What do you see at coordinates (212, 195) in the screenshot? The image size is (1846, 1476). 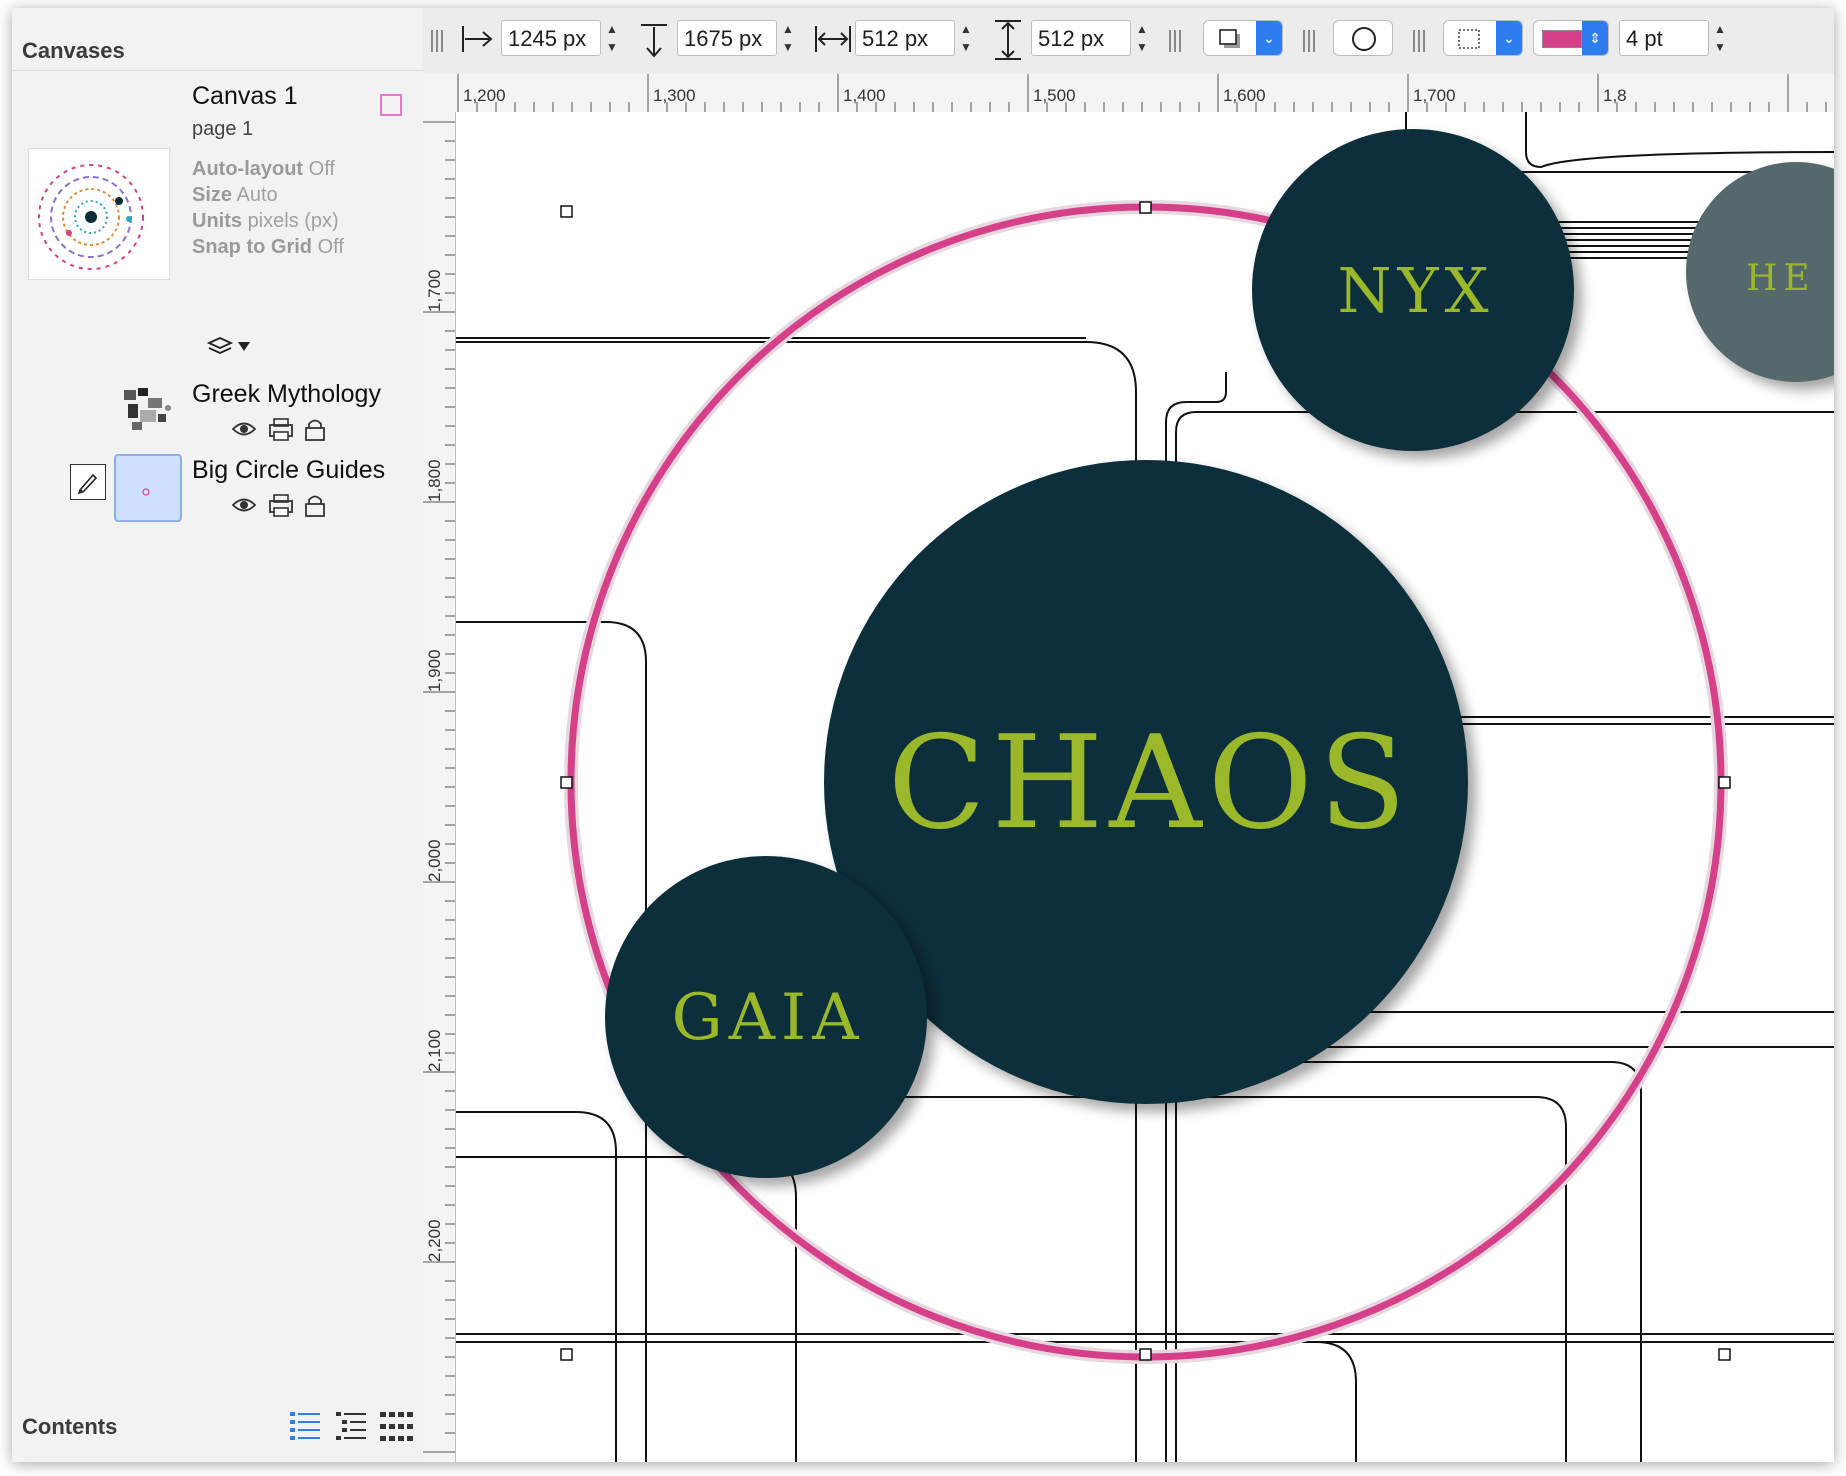 I see `prop-key: Size` at bounding box center [212, 195].